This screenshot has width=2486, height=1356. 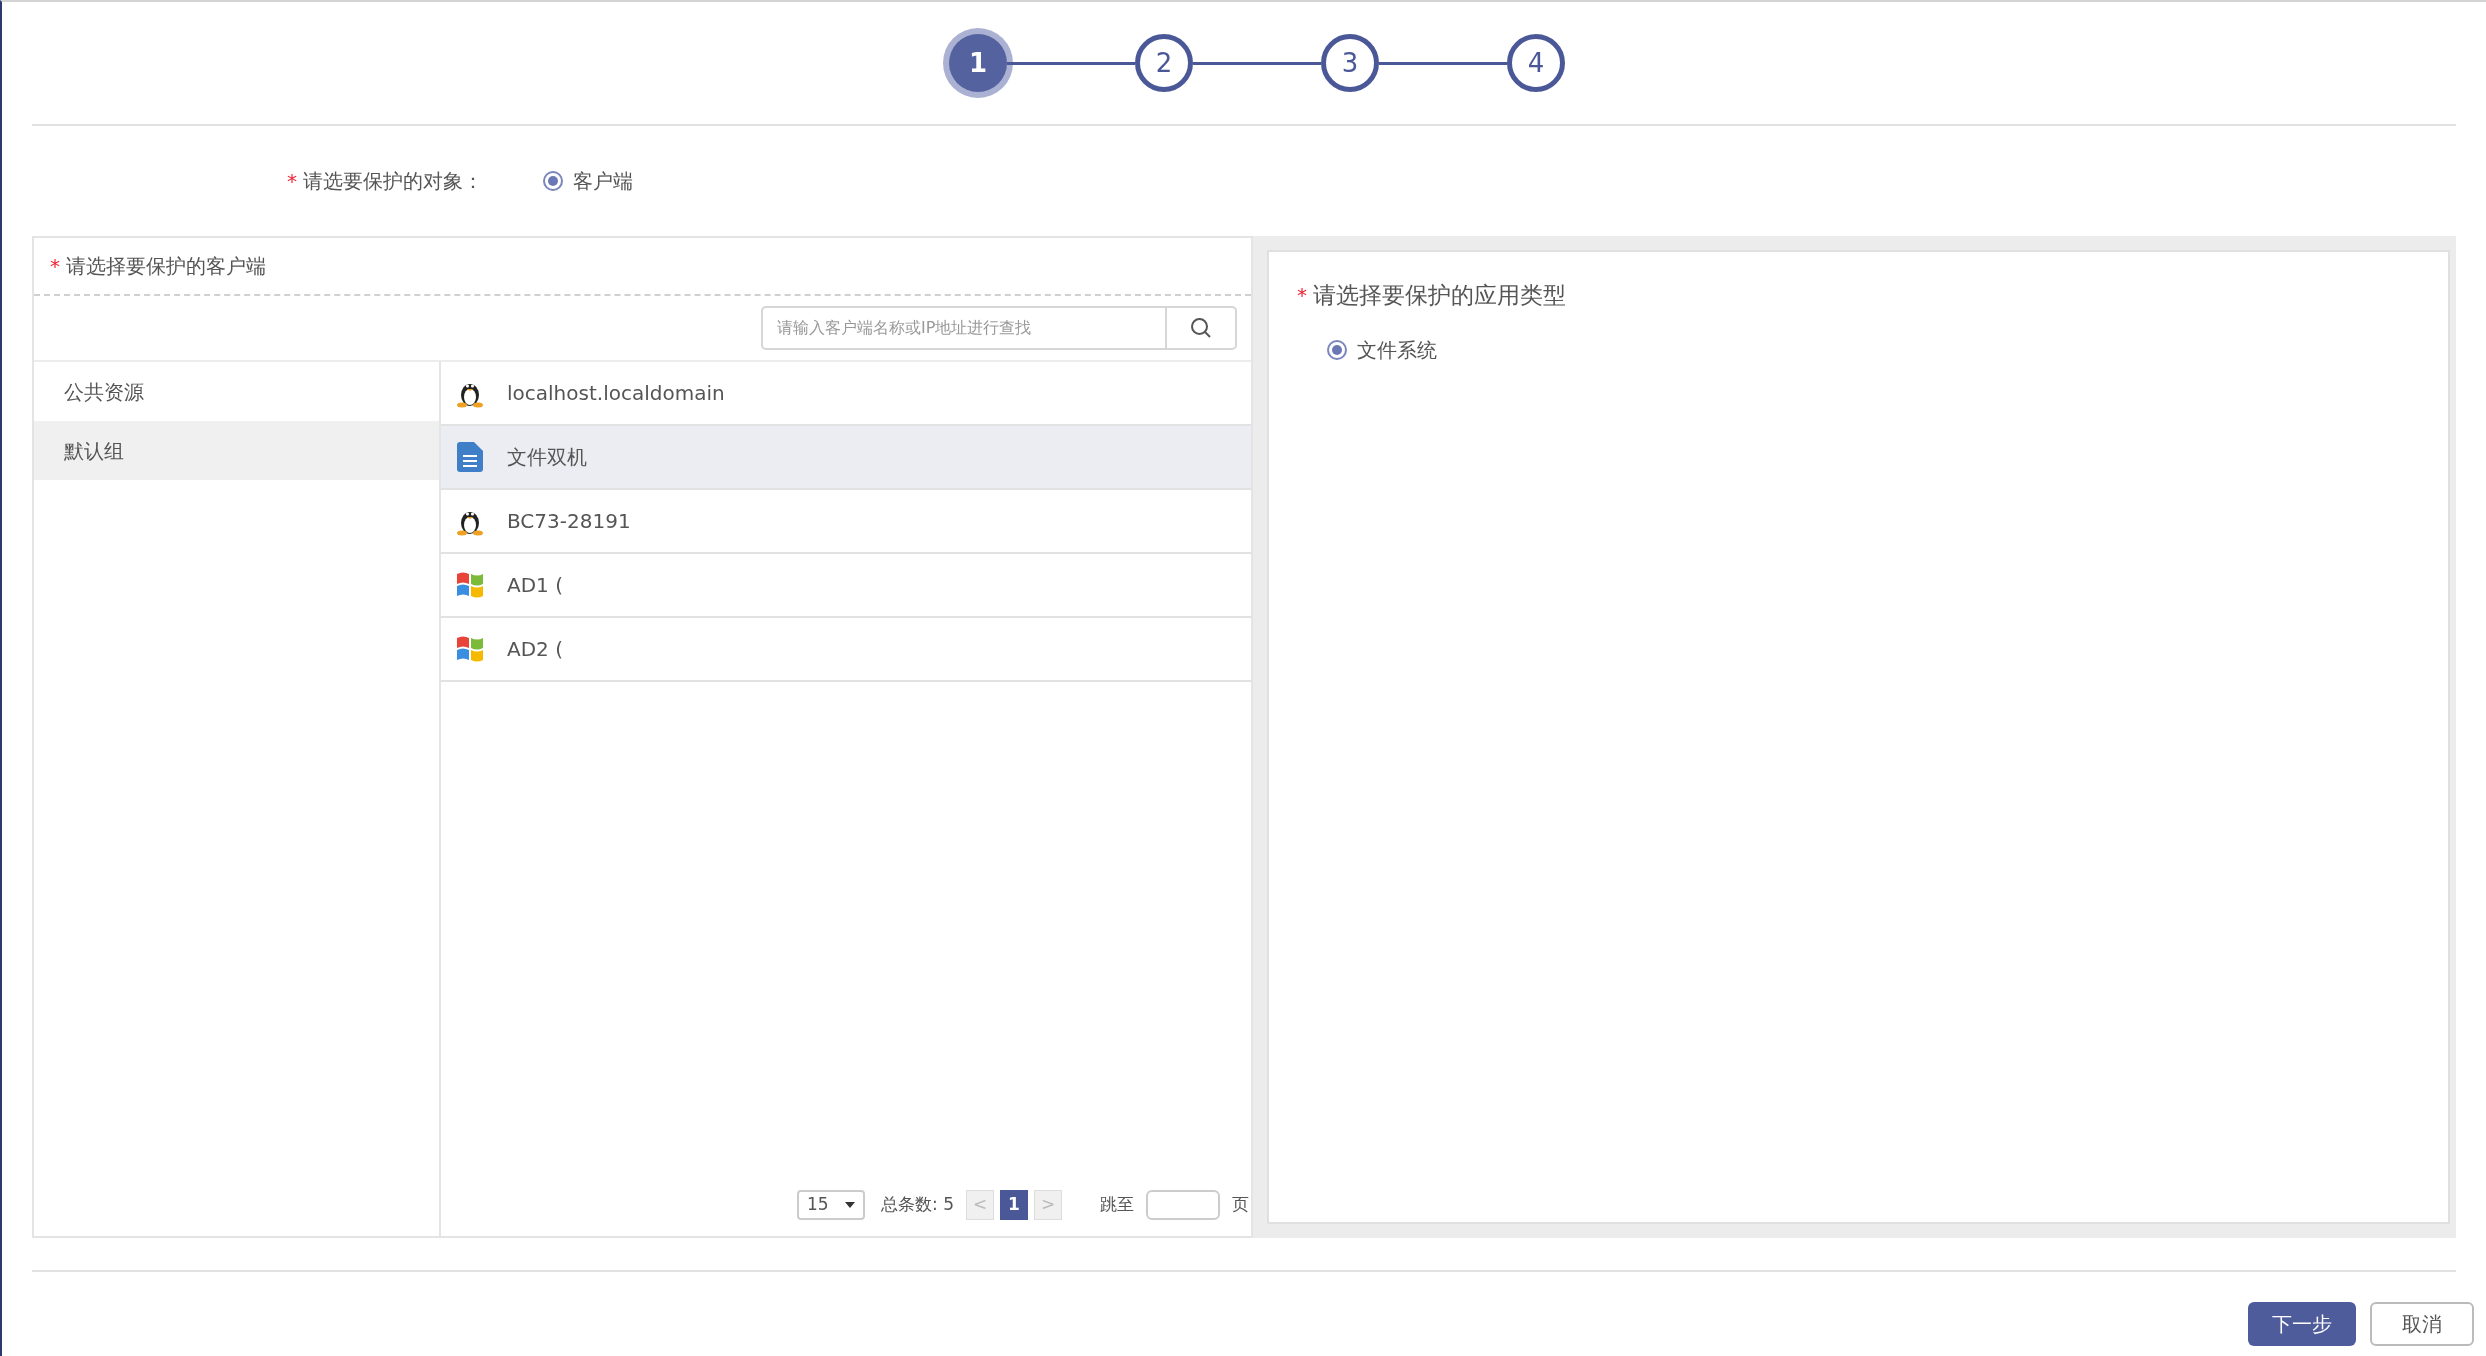 What do you see at coordinates (850, 1205) in the screenshot?
I see `caret-icon` at bounding box center [850, 1205].